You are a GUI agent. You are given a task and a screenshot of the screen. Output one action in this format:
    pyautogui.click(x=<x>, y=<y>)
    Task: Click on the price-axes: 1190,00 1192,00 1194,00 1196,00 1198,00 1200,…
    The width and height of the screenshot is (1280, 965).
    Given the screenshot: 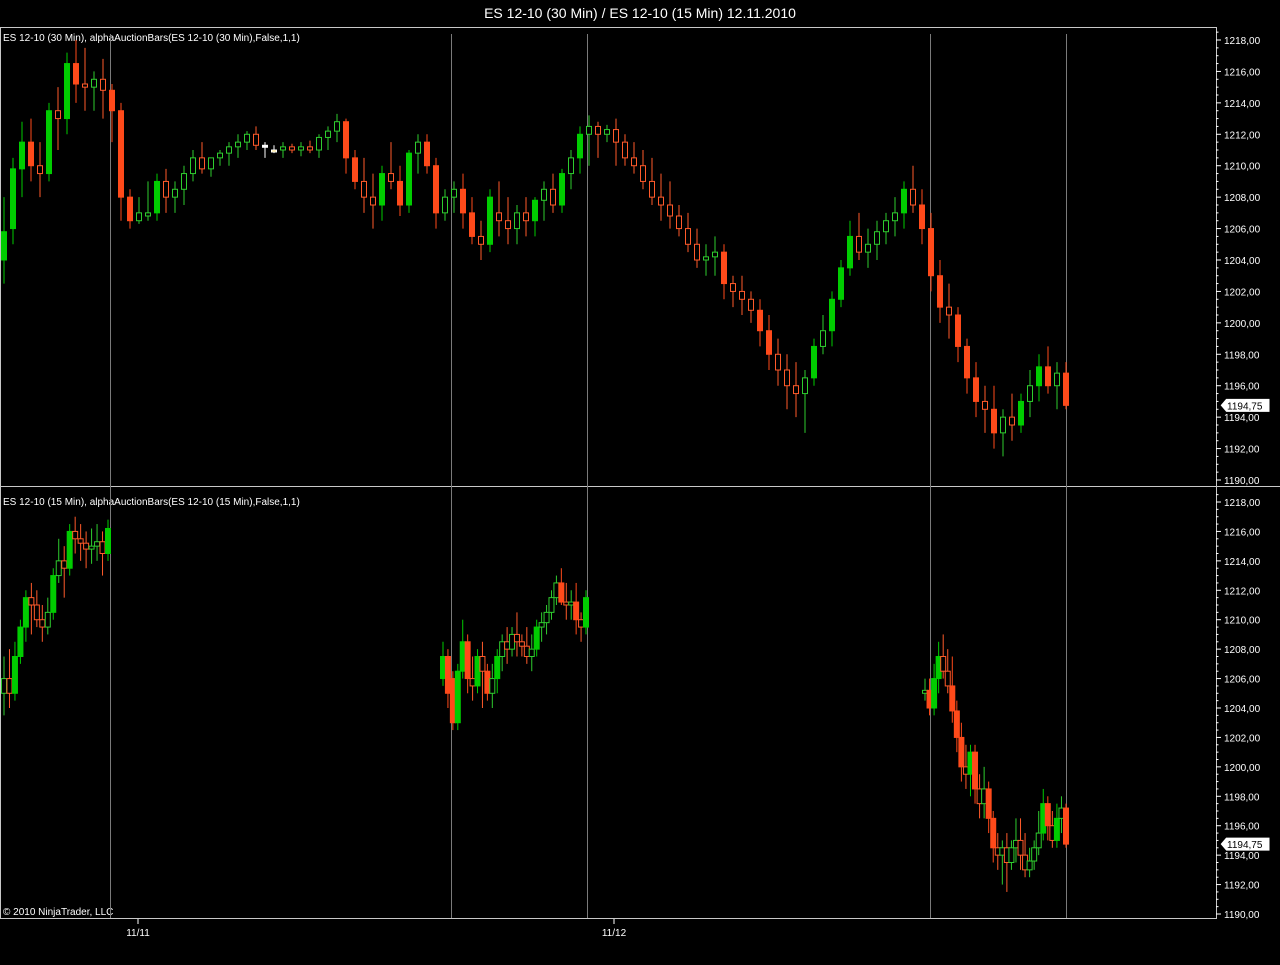 What is the action you would take?
    pyautogui.click(x=1238, y=476)
    